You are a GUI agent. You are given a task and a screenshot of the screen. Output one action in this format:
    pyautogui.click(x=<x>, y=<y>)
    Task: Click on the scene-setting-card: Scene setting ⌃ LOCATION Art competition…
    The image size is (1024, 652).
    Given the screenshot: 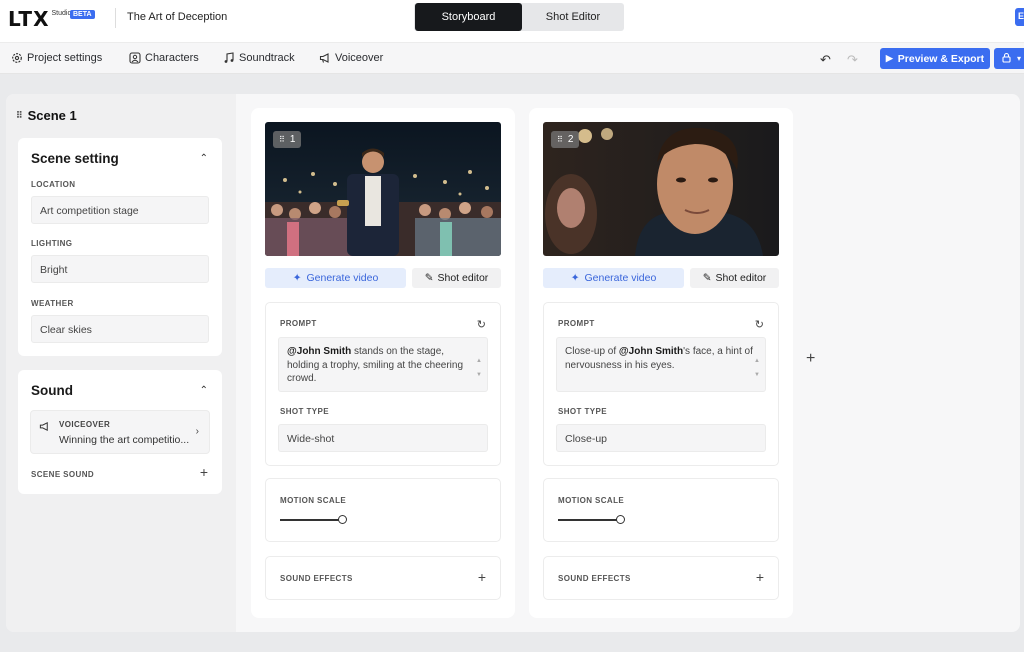 What is the action you would take?
    pyautogui.click(x=120, y=247)
    